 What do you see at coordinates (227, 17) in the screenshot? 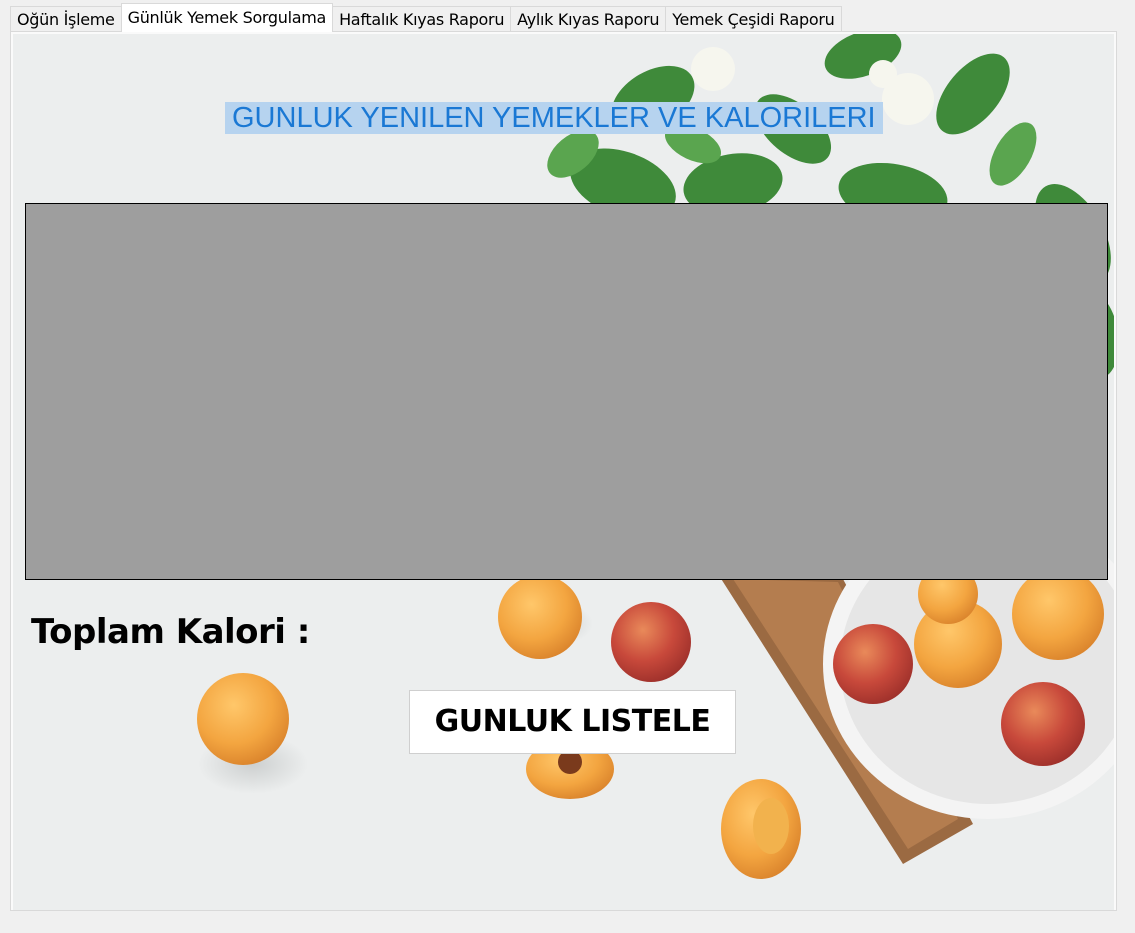
I see `tab-gunluk-yemek-sorgulama: Günlük Yemek Sorgulama` at bounding box center [227, 17].